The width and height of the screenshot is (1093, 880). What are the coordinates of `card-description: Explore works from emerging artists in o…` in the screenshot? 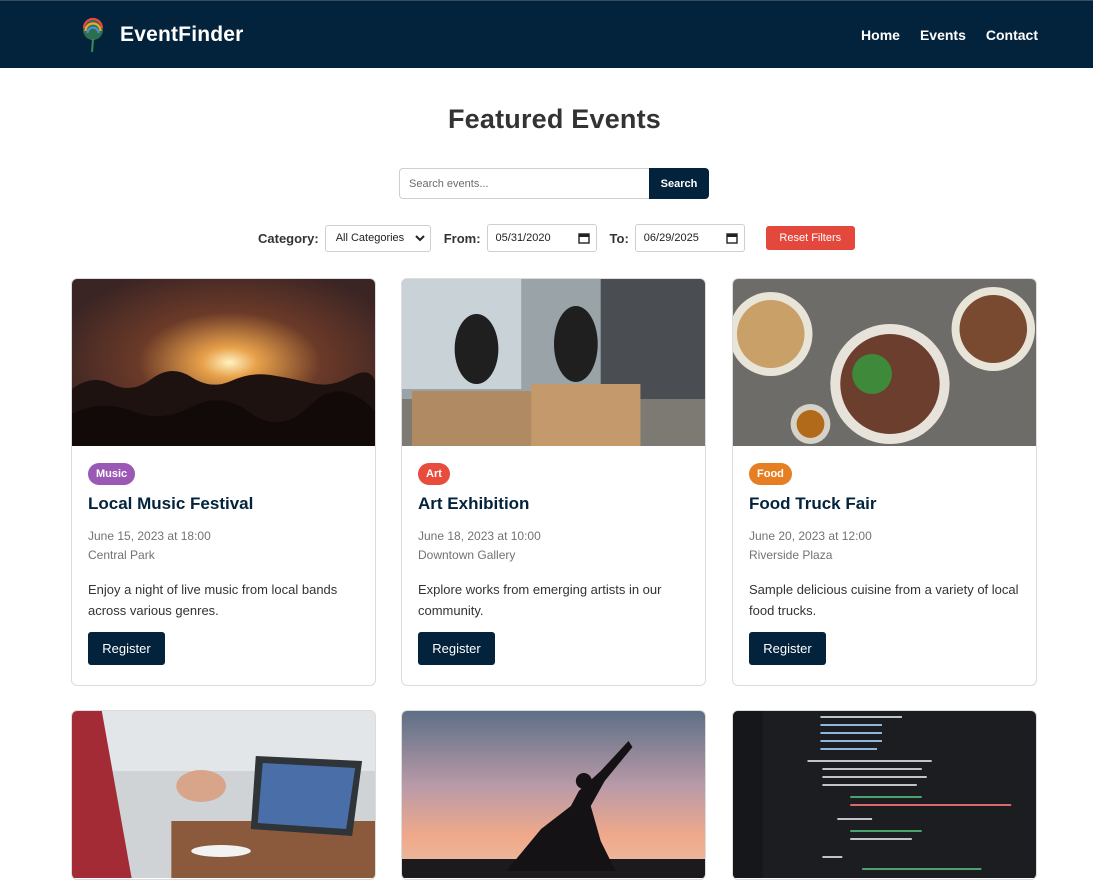 It's located at (540, 600).